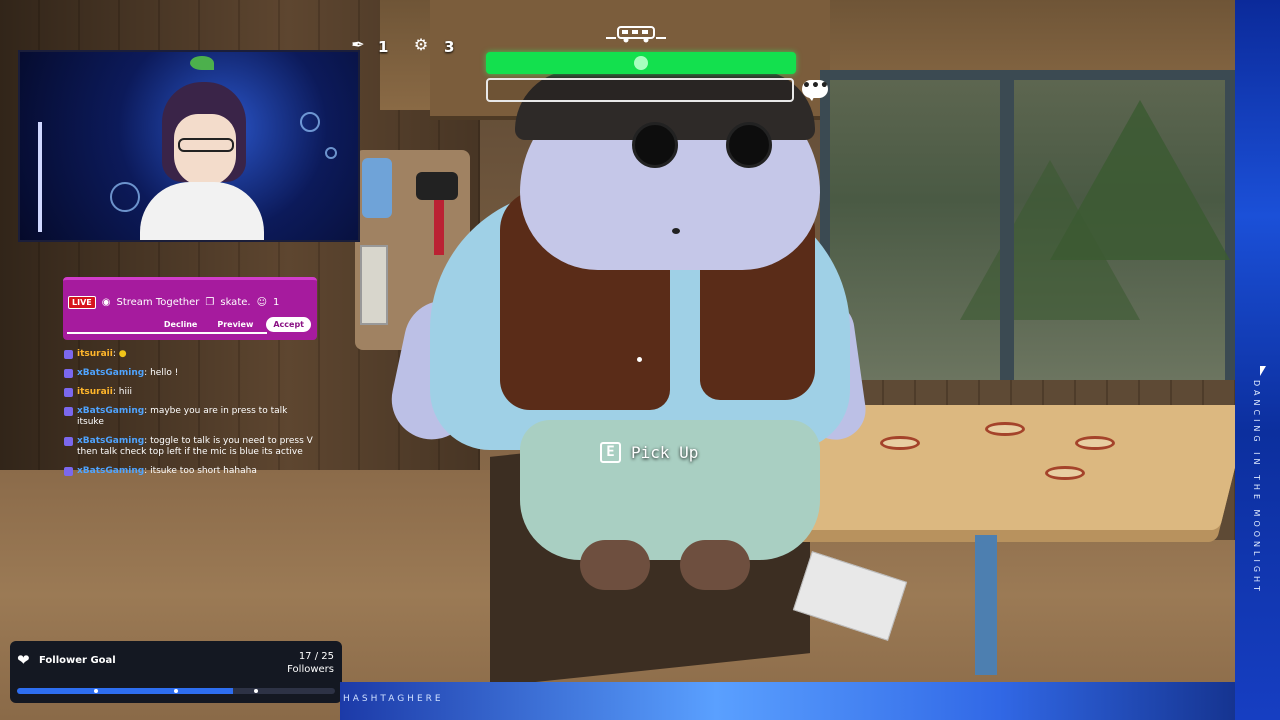  Describe the element at coordinates (176, 672) in the screenshot. I see `follower-goal-widget: ❤ Follower Goal 17 / 25 Followers` at that location.